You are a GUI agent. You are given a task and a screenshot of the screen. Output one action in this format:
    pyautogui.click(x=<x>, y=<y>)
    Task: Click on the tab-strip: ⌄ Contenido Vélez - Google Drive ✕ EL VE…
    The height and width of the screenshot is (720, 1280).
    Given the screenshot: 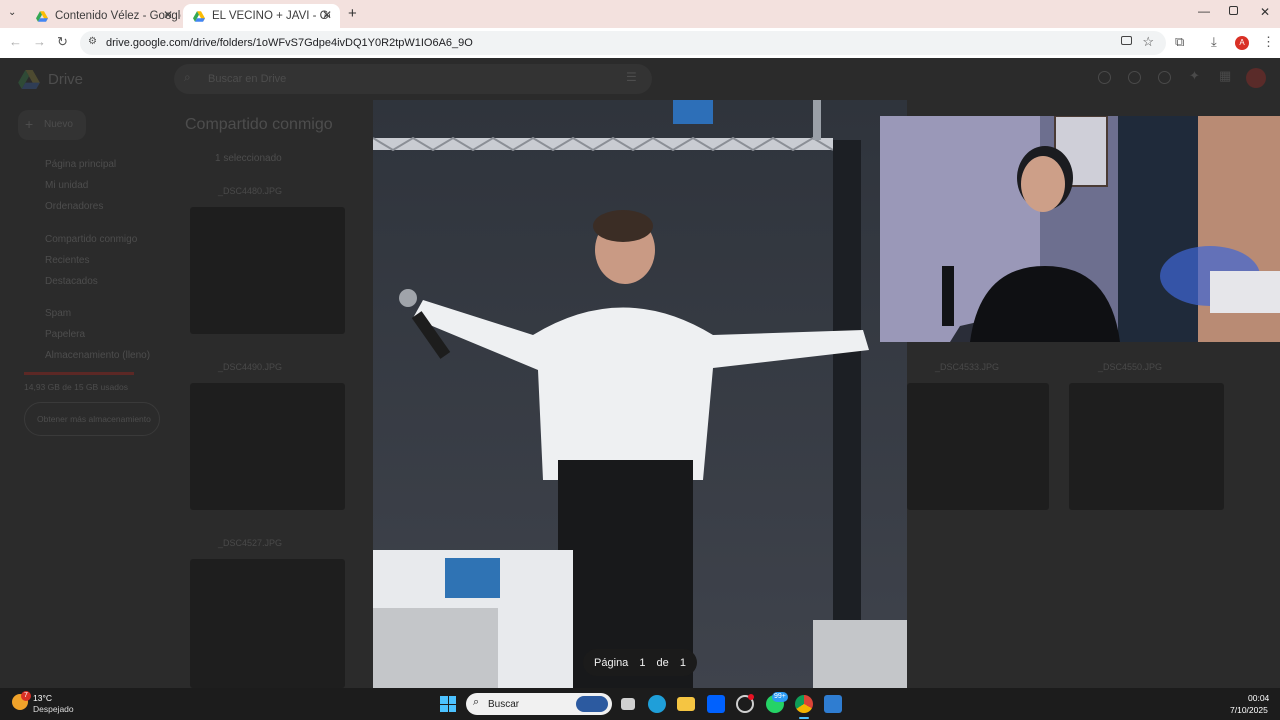 What is the action you would take?
    pyautogui.click(x=640, y=14)
    